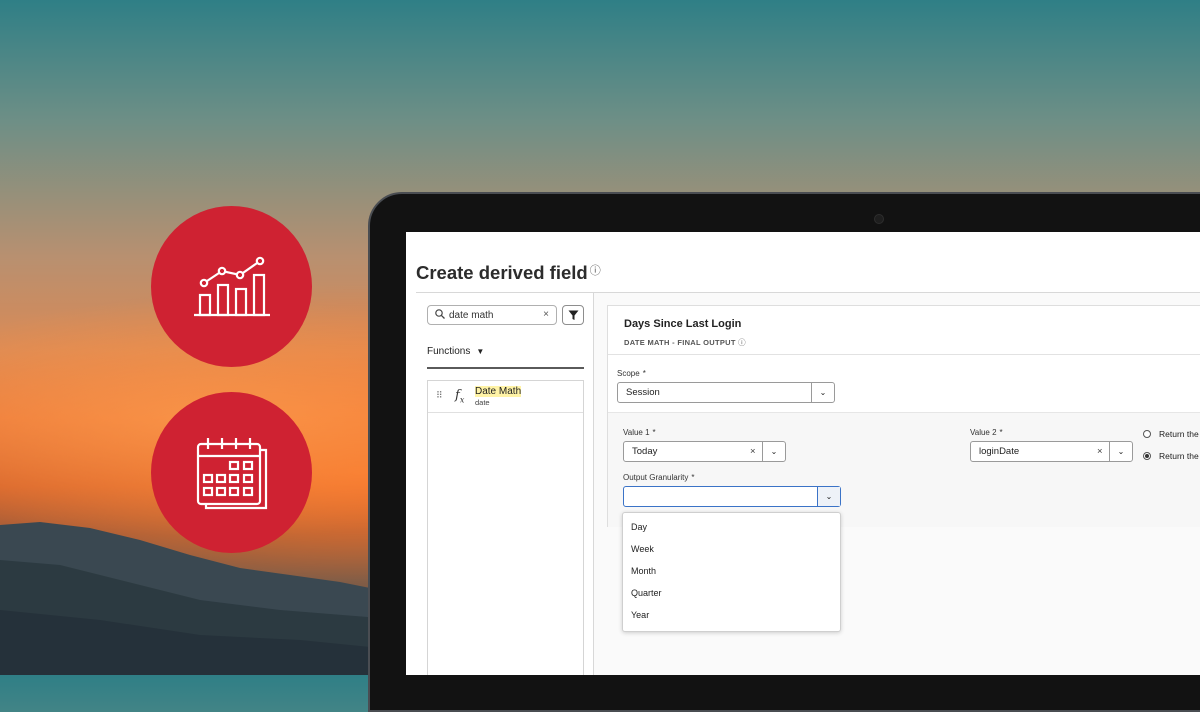 This screenshot has height=712, width=1200. I want to click on filter-button, so click(573, 315).